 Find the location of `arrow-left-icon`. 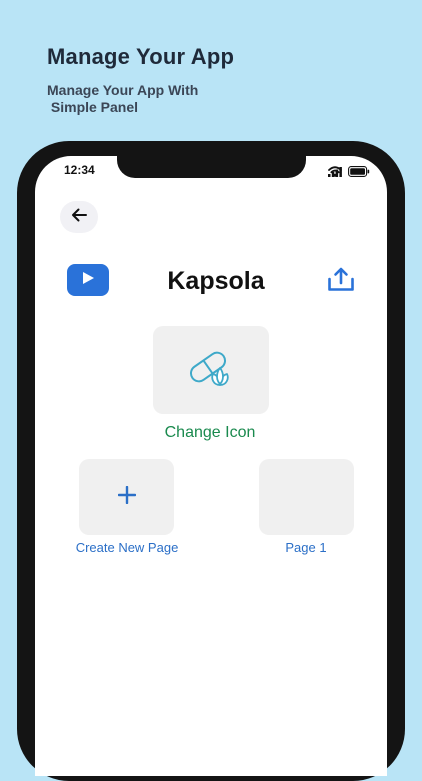

arrow-left-icon is located at coordinates (79, 217).